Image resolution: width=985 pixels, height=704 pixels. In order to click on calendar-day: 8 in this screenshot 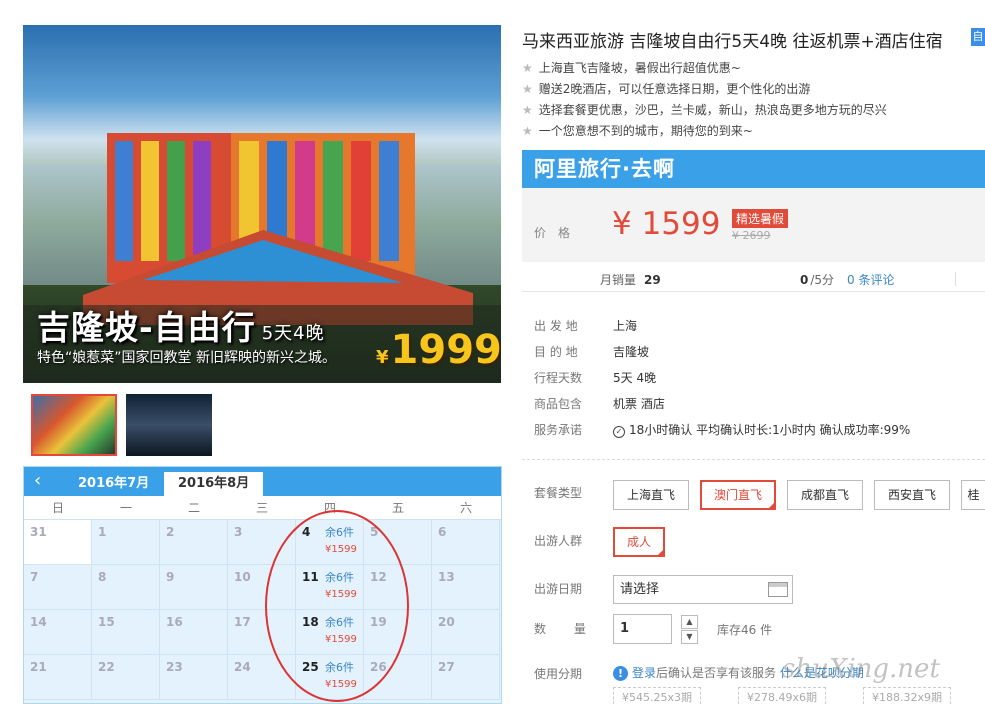, I will do `click(126, 587)`.